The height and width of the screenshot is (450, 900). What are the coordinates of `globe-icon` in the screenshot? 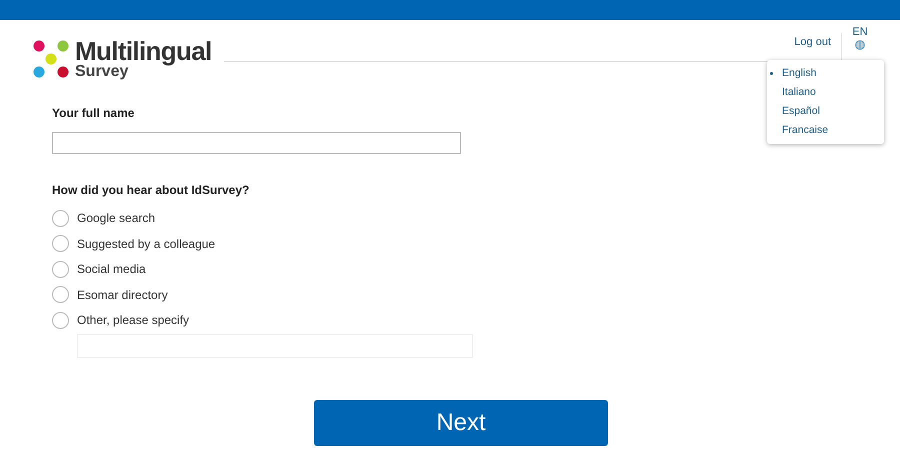 It's located at (860, 45).